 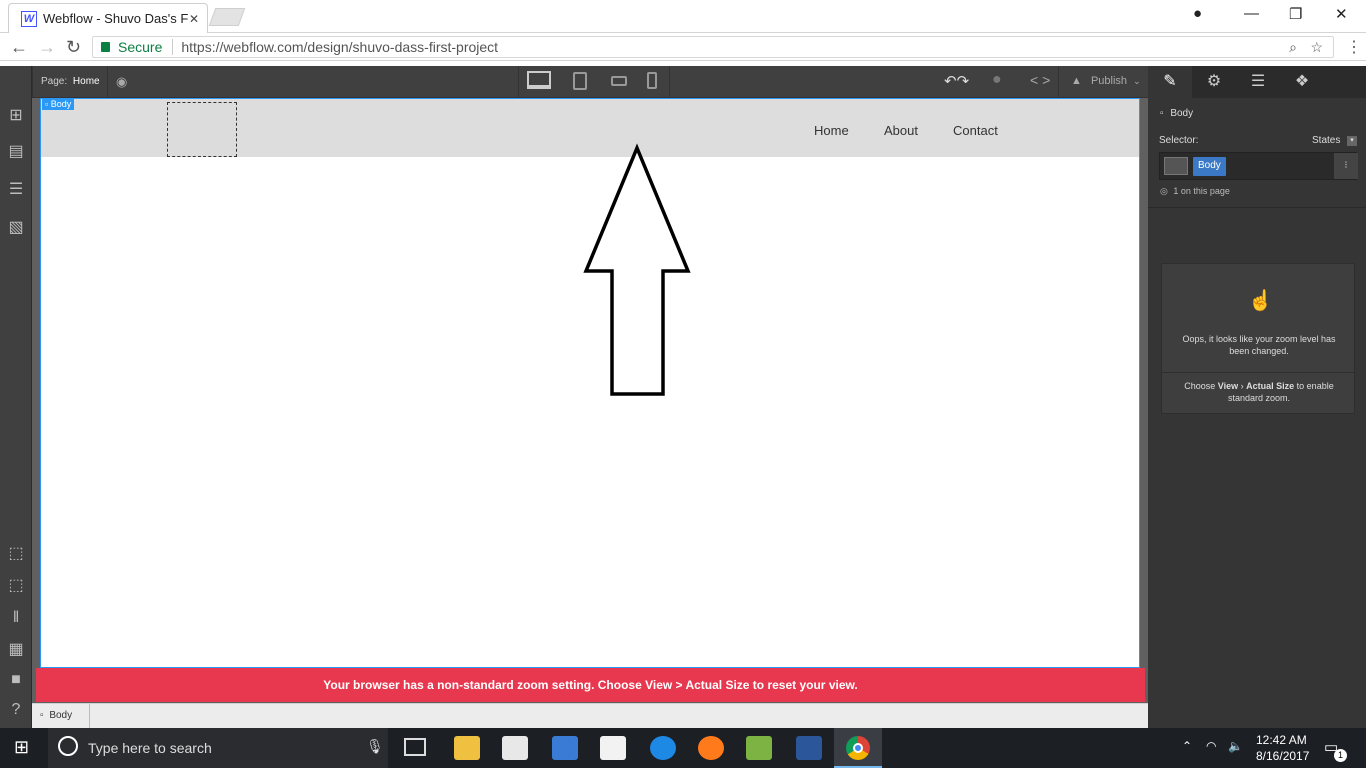 I want to click on states-dropdown: States, so click(x=1326, y=140).